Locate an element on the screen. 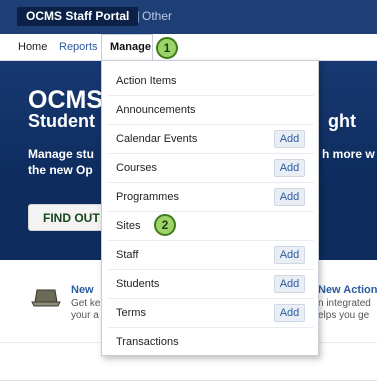 This screenshot has height=381, width=377. menu-item-label: Staff is located at coordinates (127, 255).